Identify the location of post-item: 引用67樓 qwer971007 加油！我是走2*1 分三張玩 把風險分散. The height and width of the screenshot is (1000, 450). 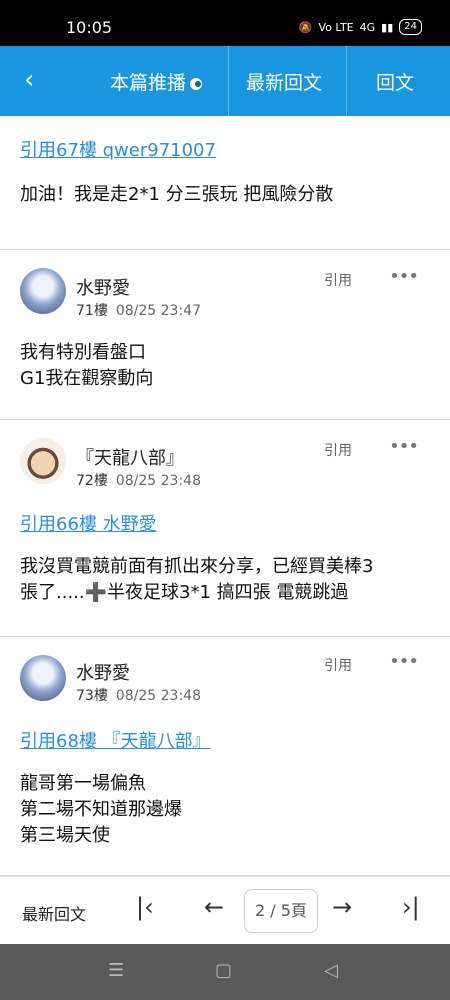
(225, 183).